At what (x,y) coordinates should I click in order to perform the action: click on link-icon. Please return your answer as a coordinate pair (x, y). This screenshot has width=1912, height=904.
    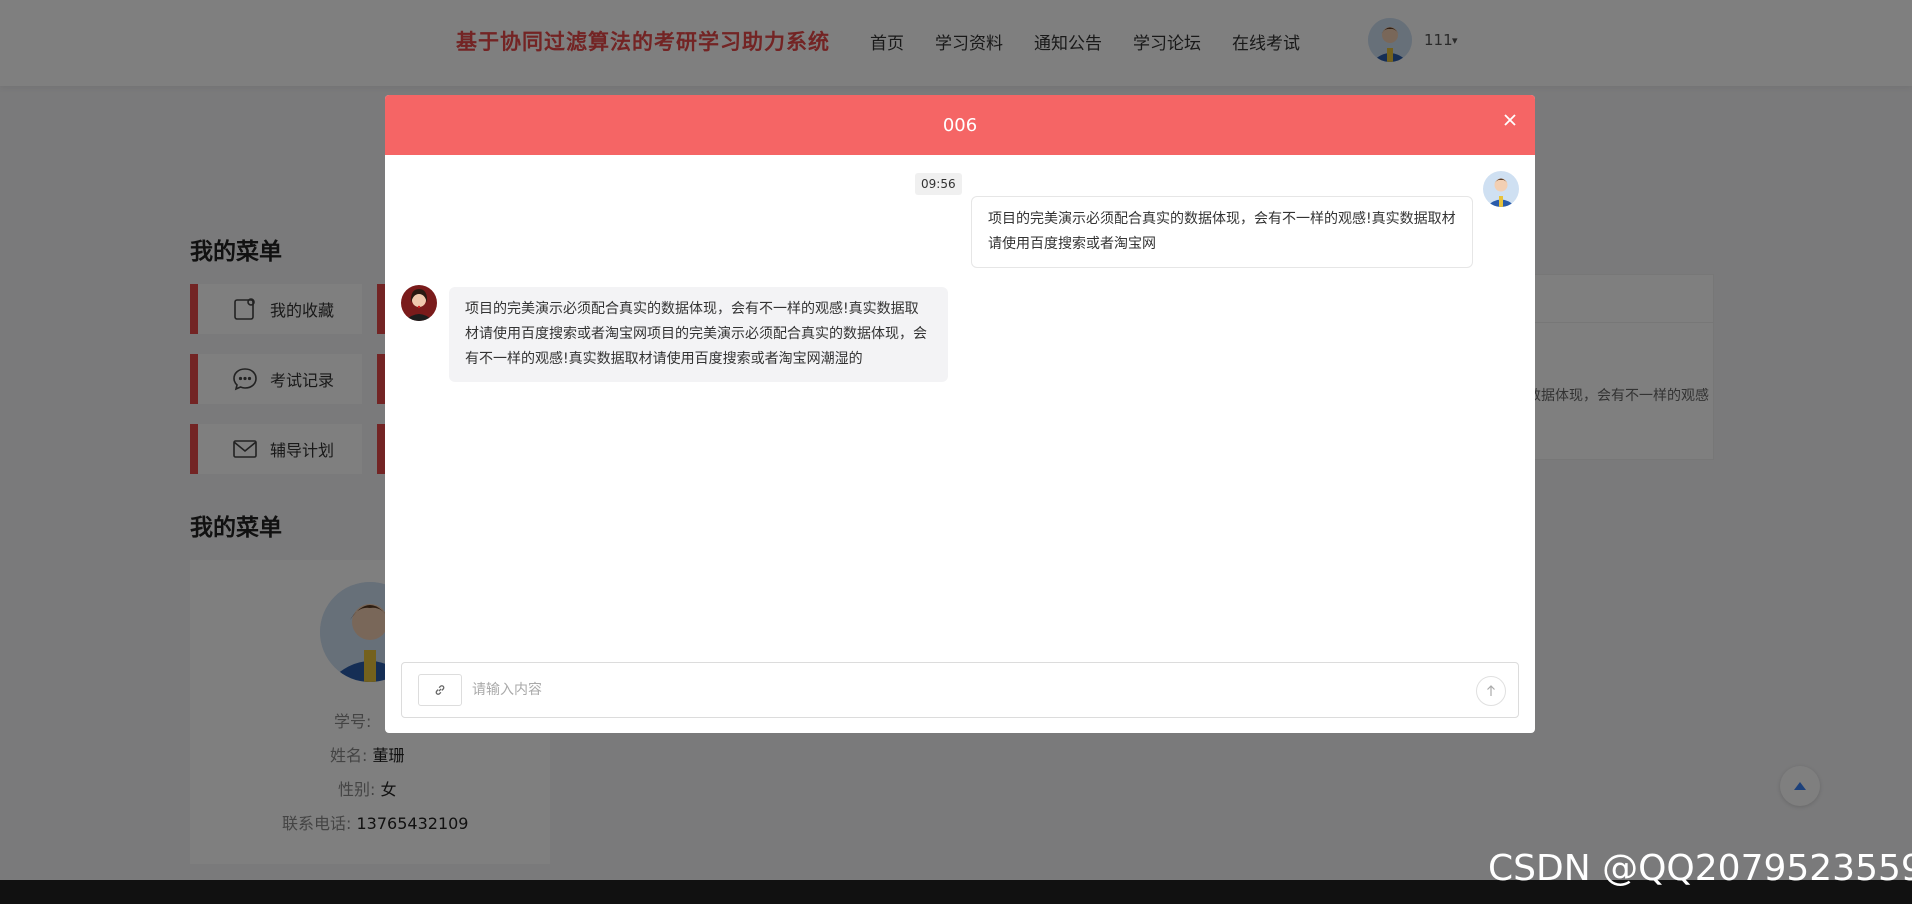
    Looking at the image, I should click on (440, 690).